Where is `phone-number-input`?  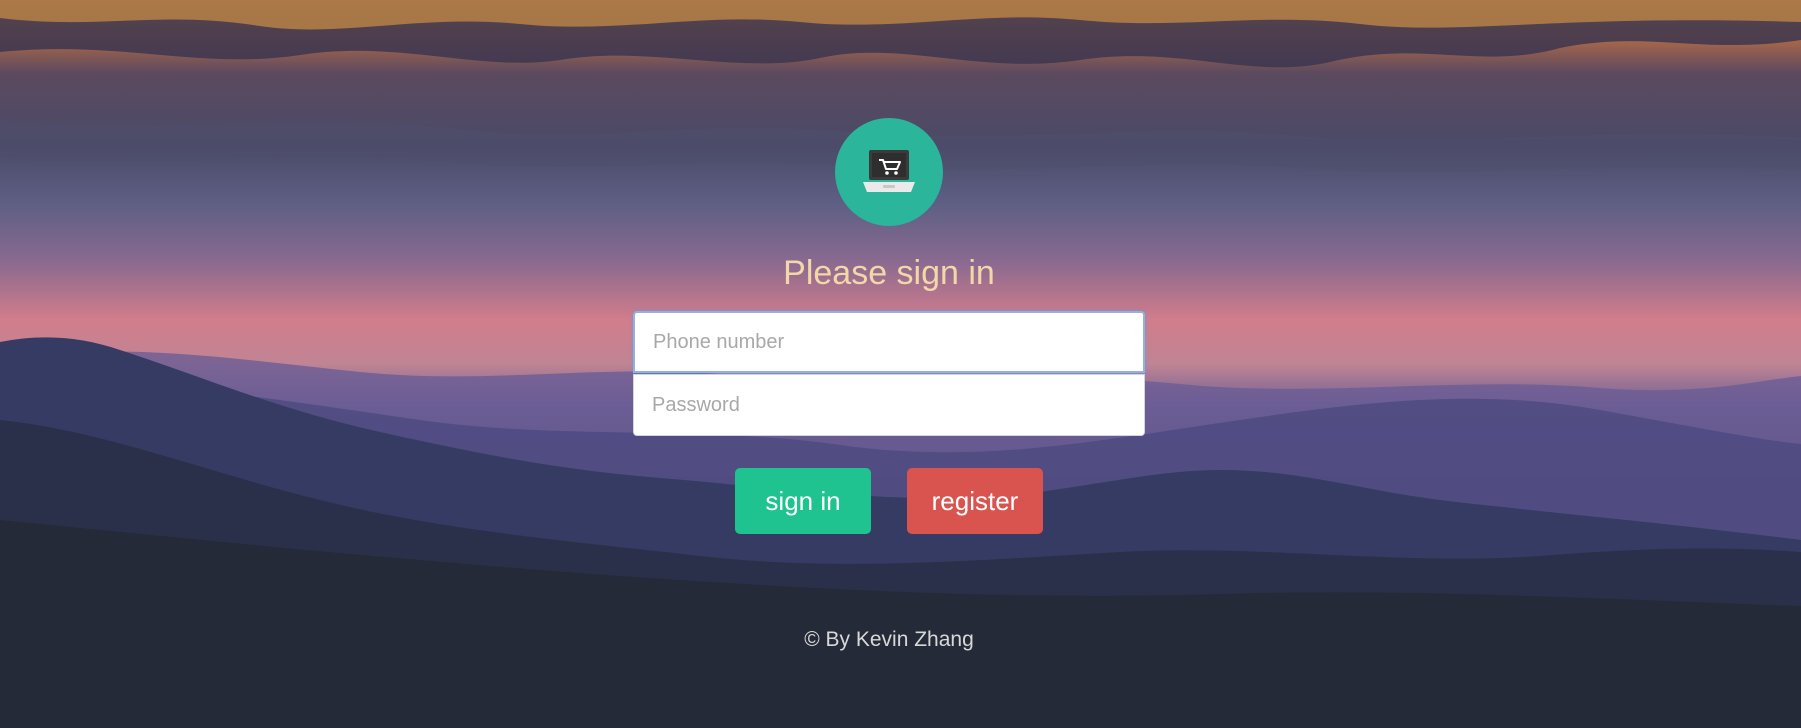 phone-number-input is located at coordinates (889, 342).